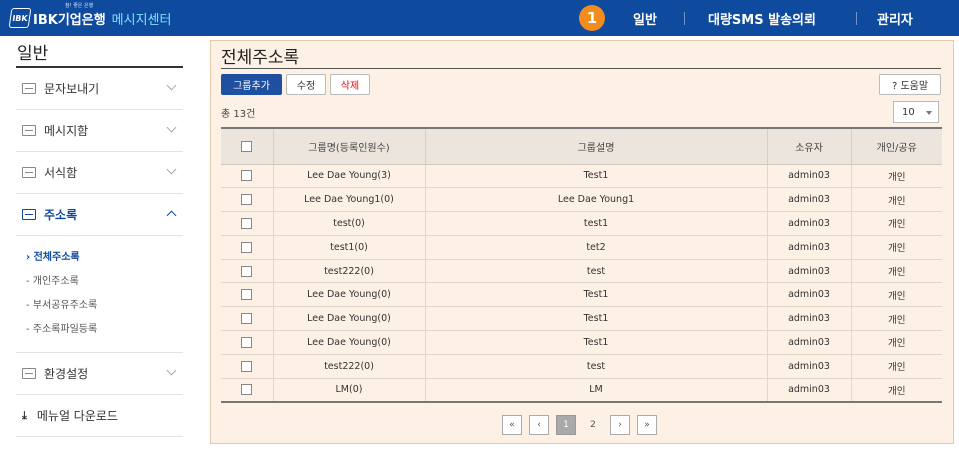 This screenshot has width=959, height=449. Describe the element at coordinates (350, 84) in the screenshot. I see `delete-button: 삭제` at that location.